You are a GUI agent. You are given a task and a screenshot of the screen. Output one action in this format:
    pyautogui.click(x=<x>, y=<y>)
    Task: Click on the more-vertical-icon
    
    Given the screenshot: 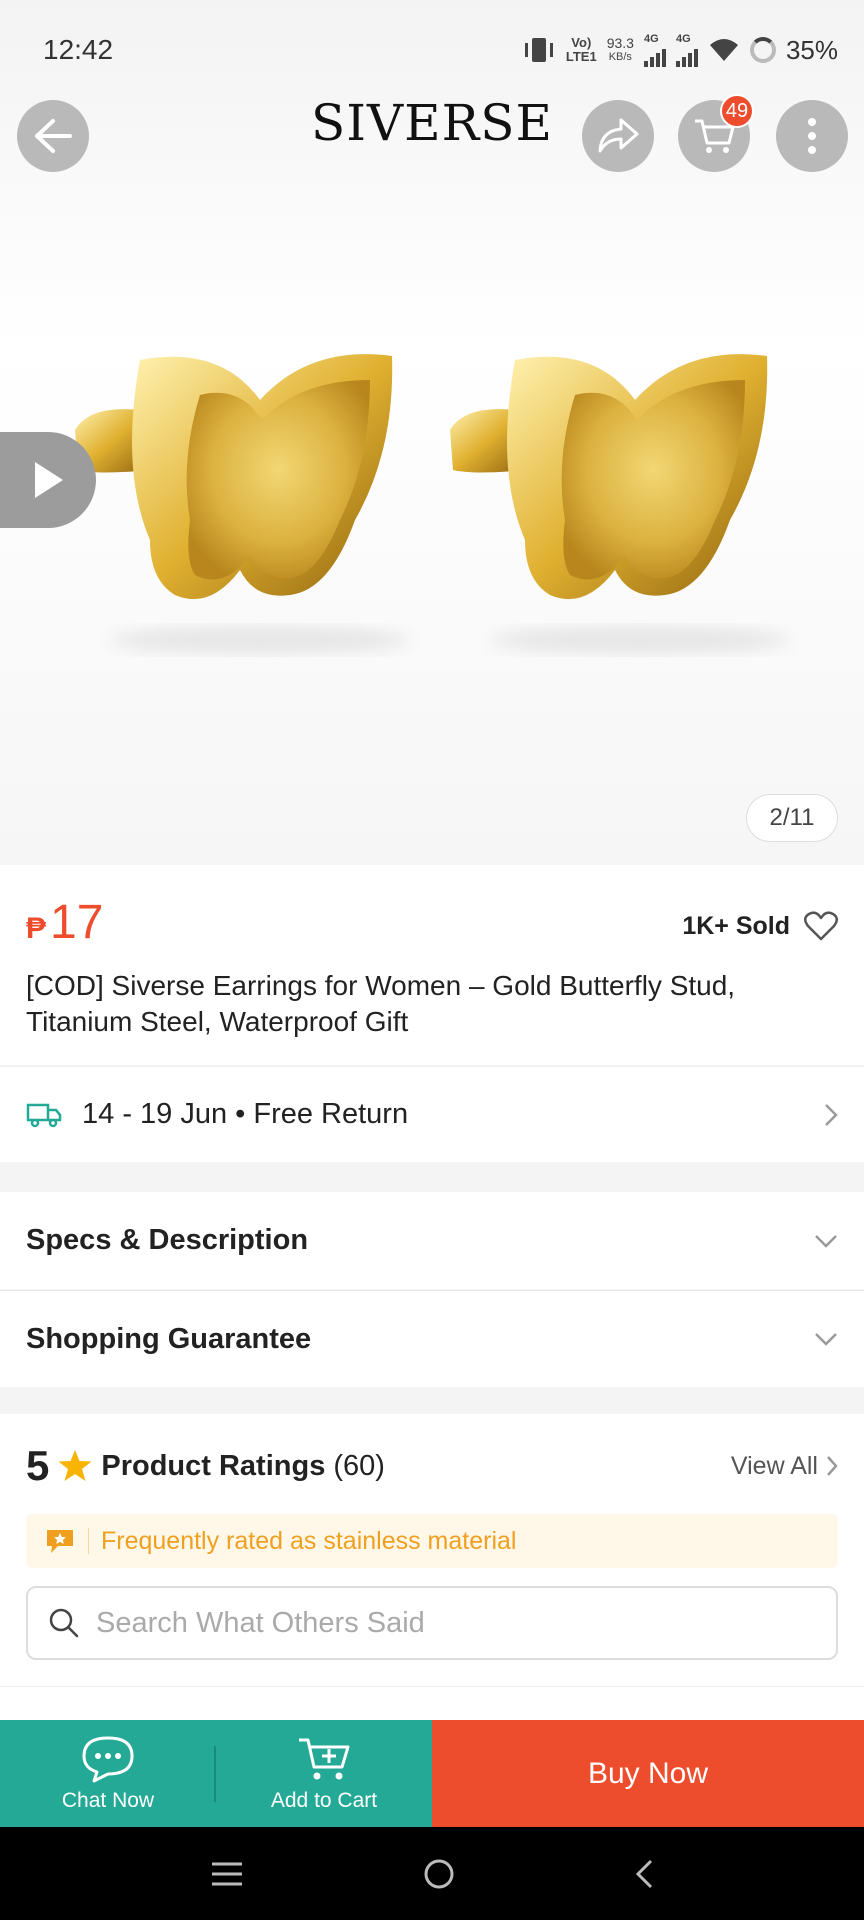 What is the action you would take?
    pyautogui.click(x=812, y=136)
    